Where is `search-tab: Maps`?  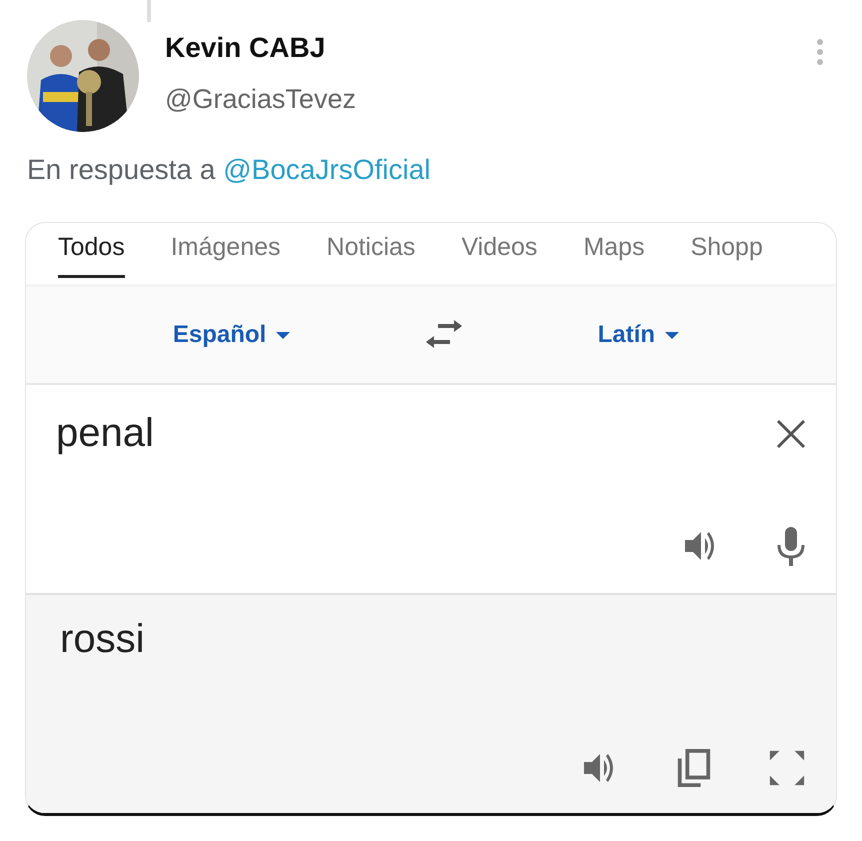
search-tab: Maps is located at coordinates (614, 253).